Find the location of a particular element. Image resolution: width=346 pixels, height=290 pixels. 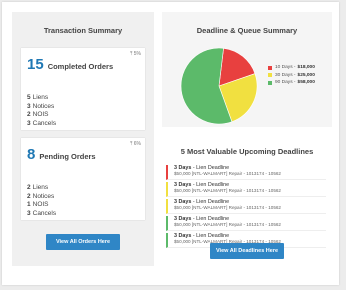

pending-label: Pending Orders is located at coordinates (67, 156).